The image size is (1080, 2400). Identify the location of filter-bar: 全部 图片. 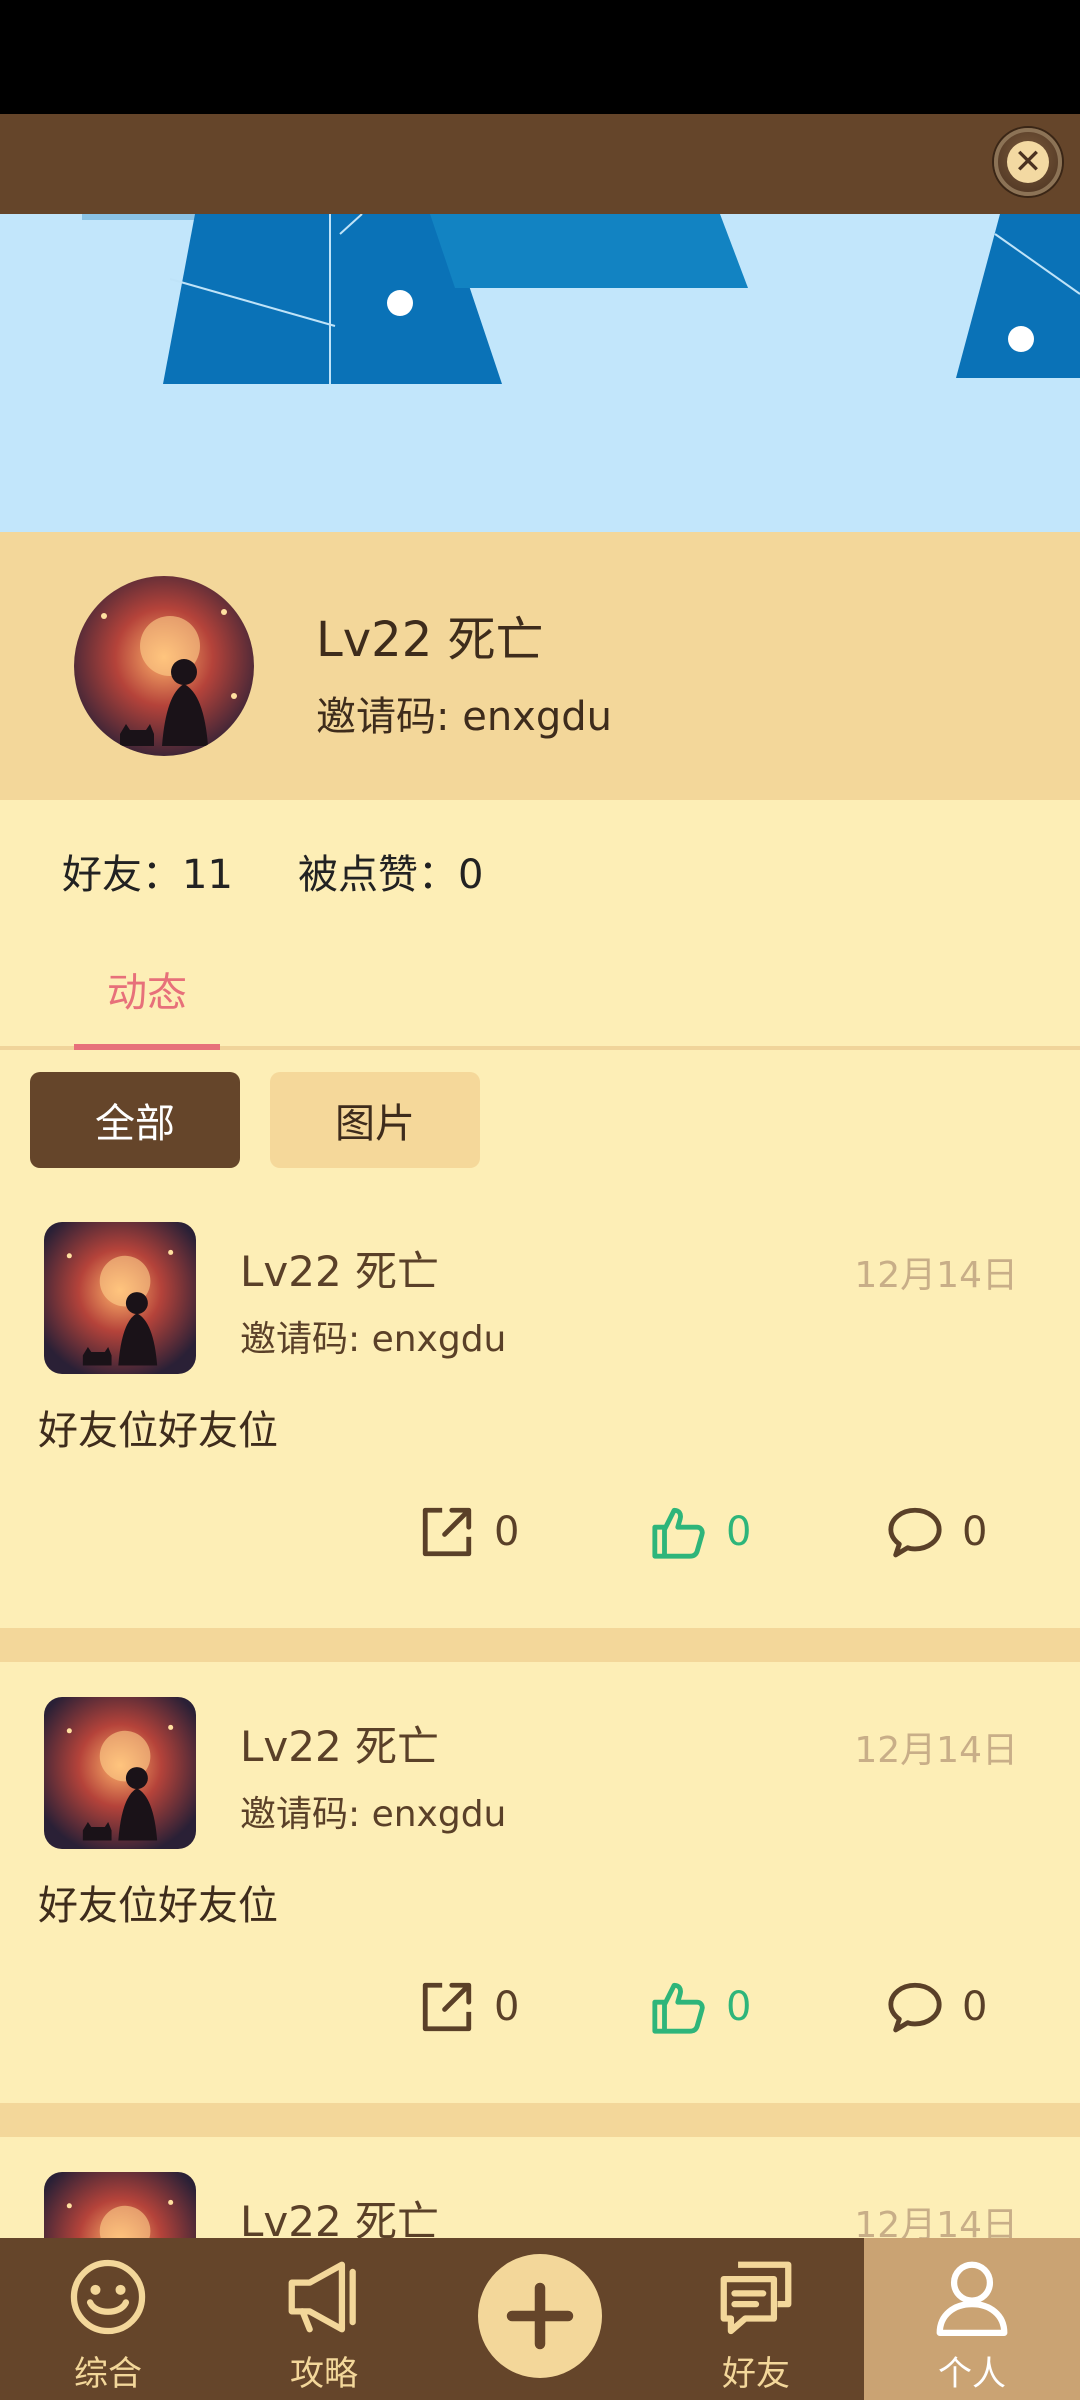
(540, 1120).